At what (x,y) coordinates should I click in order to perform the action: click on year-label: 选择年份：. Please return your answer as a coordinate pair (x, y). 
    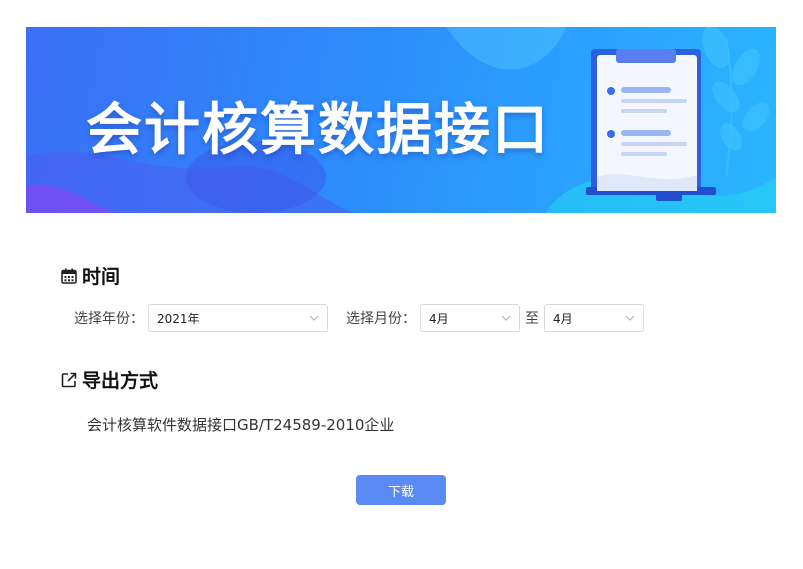
    Looking at the image, I should click on (109, 319).